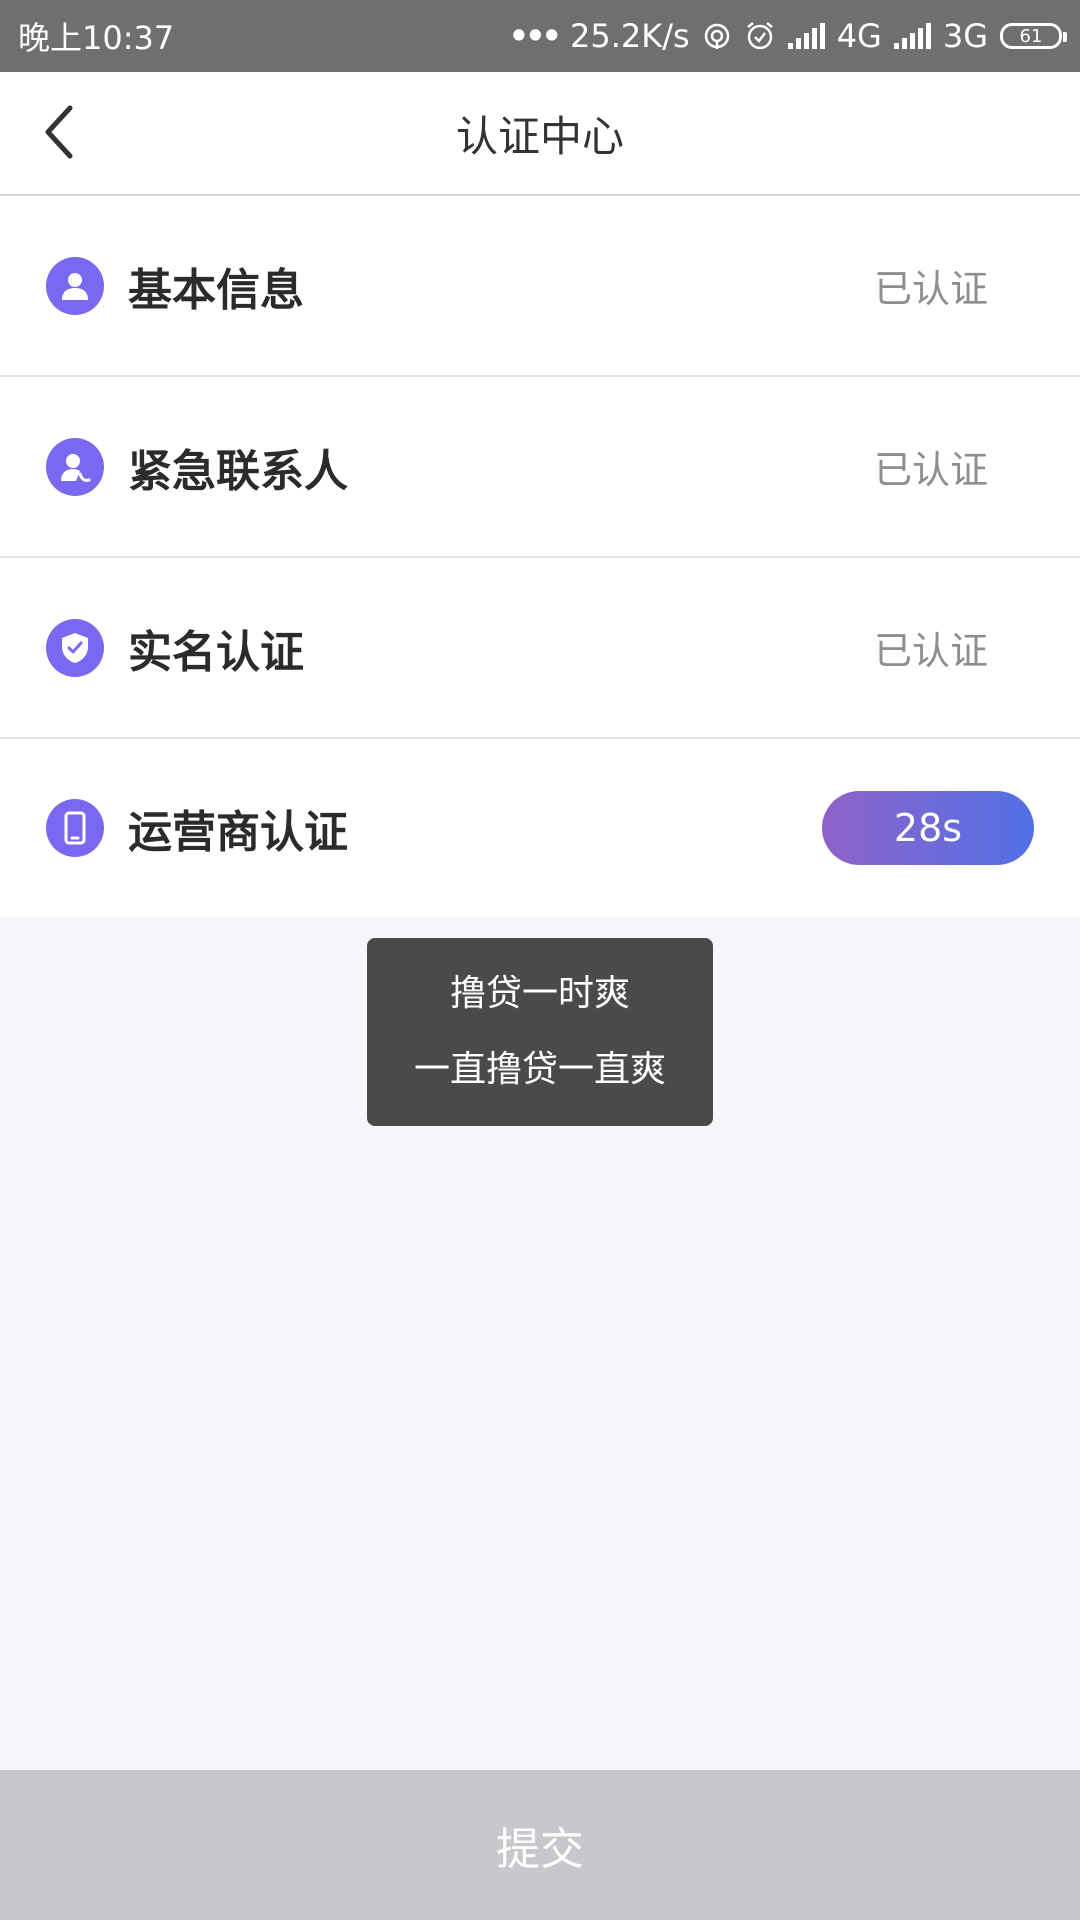  What do you see at coordinates (540, 828) in the screenshot?
I see `list-item-carrier: 运营商认证 28s` at bounding box center [540, 828].